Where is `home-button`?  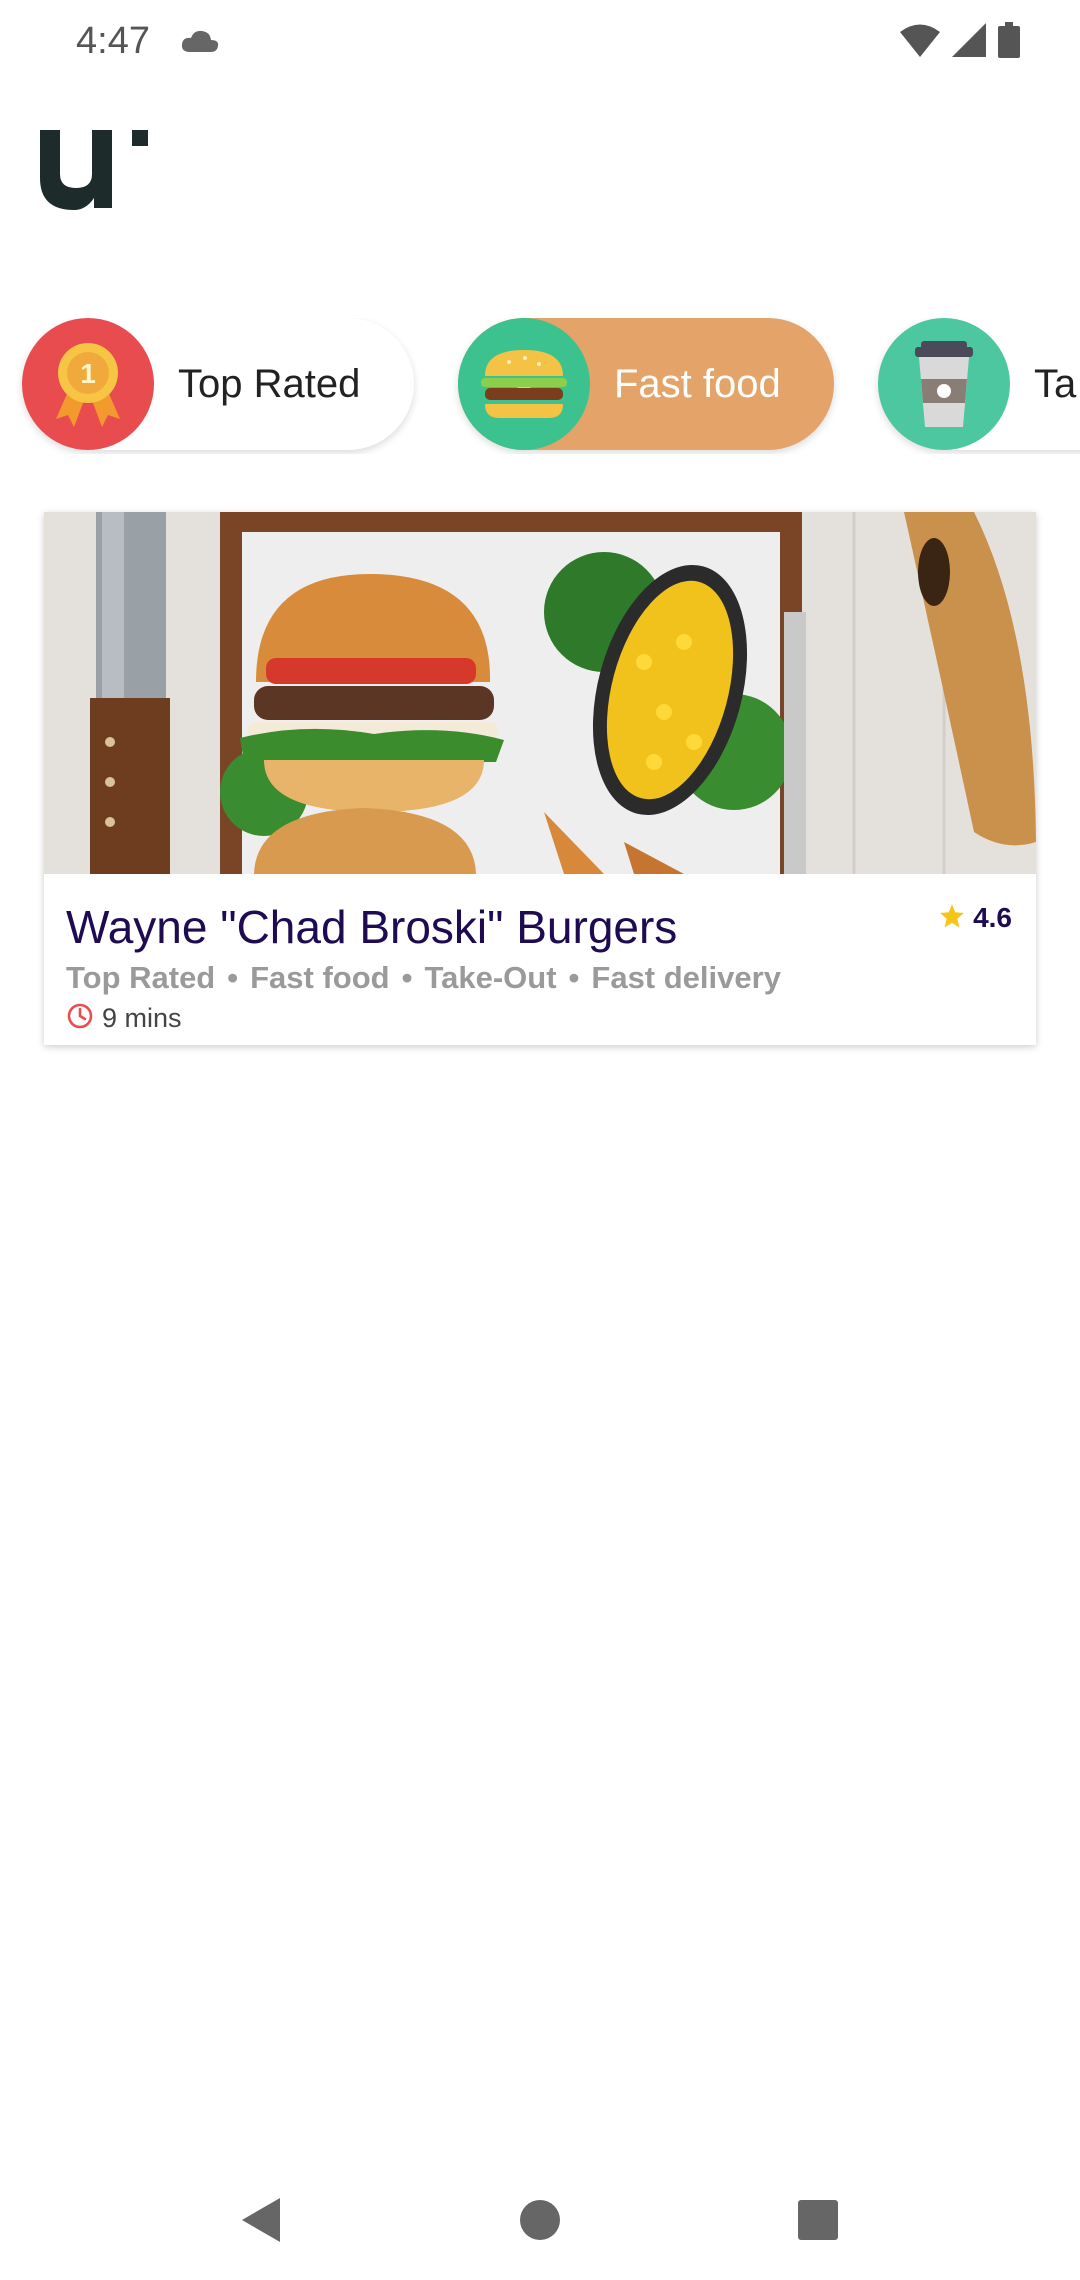
home-button is located at coordinates (540, 2220).